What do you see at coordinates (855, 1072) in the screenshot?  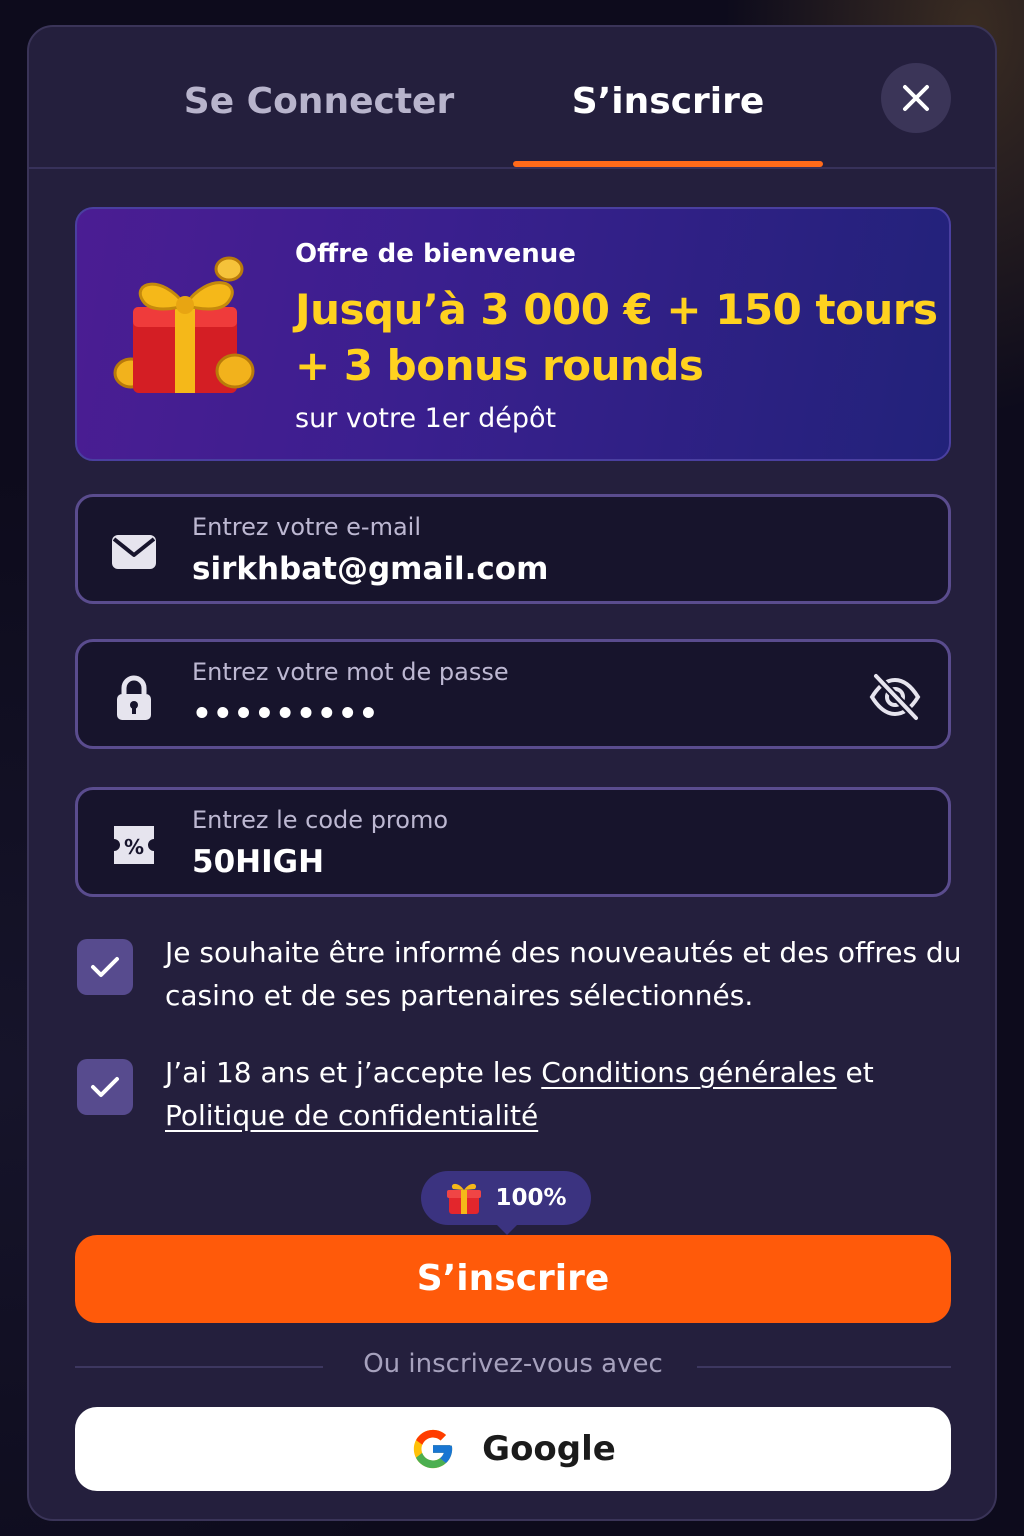 I see `terms-middle: et` at bounding box center [855, 1072].